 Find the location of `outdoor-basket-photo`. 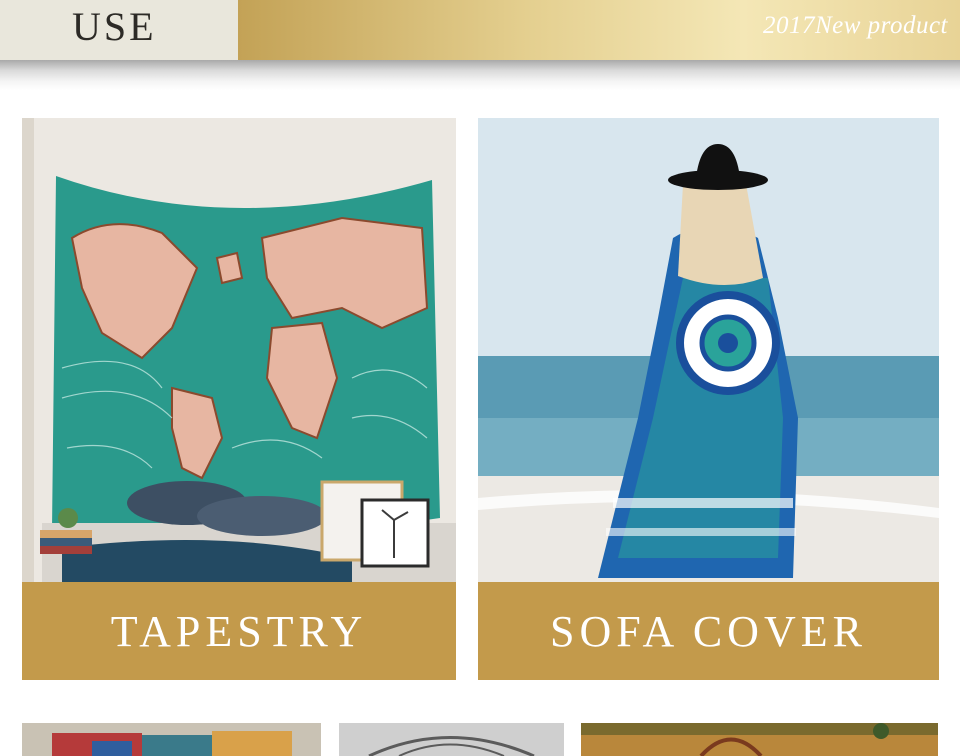

outdoor-basket-photo is located at coordinates (759, 739).